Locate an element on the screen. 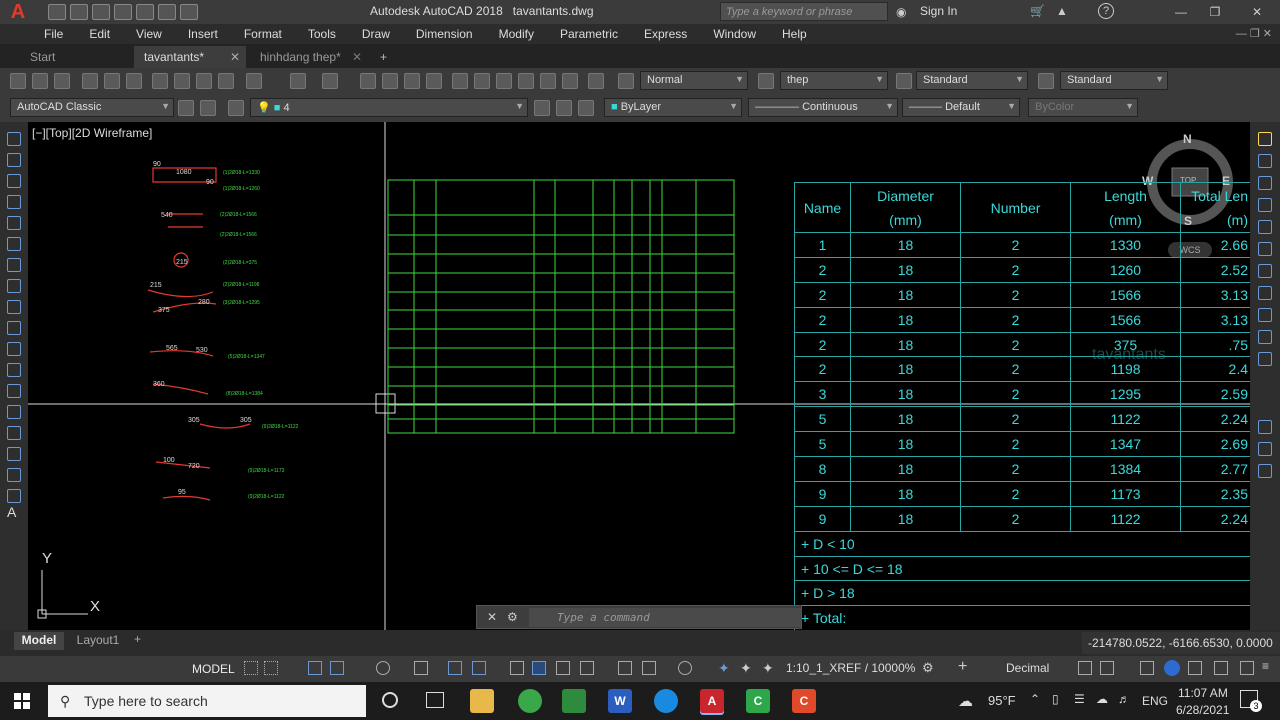 The width and height of the screenshot is (1280, 720). isodraft-icon is located at coordinates (421, 668).